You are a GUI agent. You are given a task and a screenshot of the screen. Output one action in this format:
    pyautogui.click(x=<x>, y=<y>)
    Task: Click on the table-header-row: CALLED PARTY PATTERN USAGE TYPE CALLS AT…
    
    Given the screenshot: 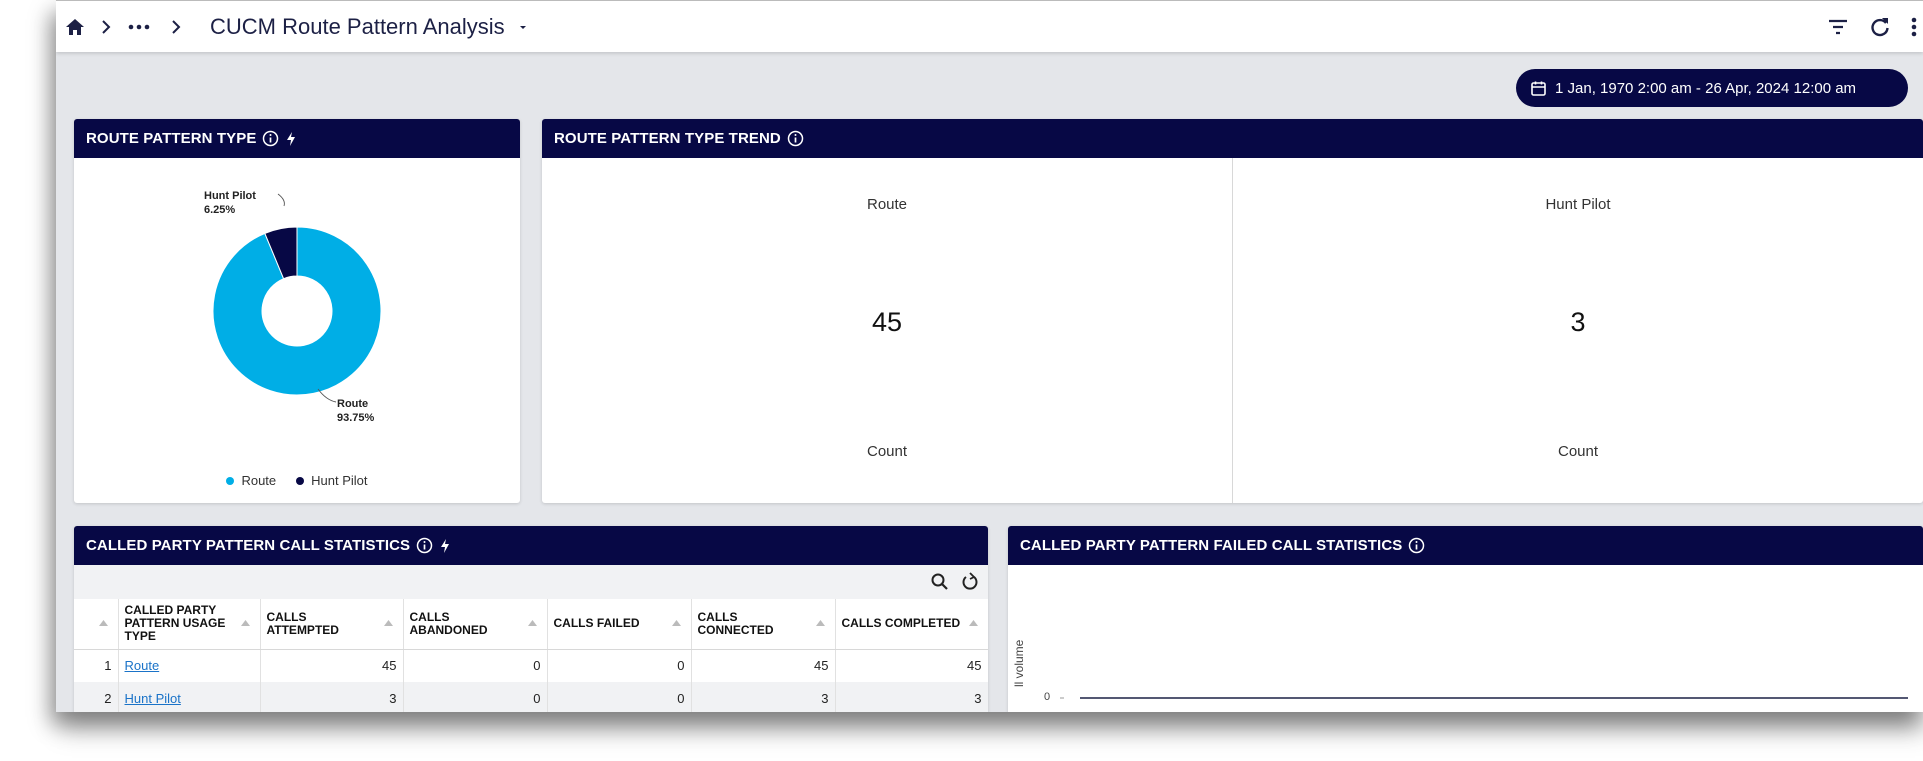 What is the action you would take?
    pyautogui.click(x=531, y=624)
    